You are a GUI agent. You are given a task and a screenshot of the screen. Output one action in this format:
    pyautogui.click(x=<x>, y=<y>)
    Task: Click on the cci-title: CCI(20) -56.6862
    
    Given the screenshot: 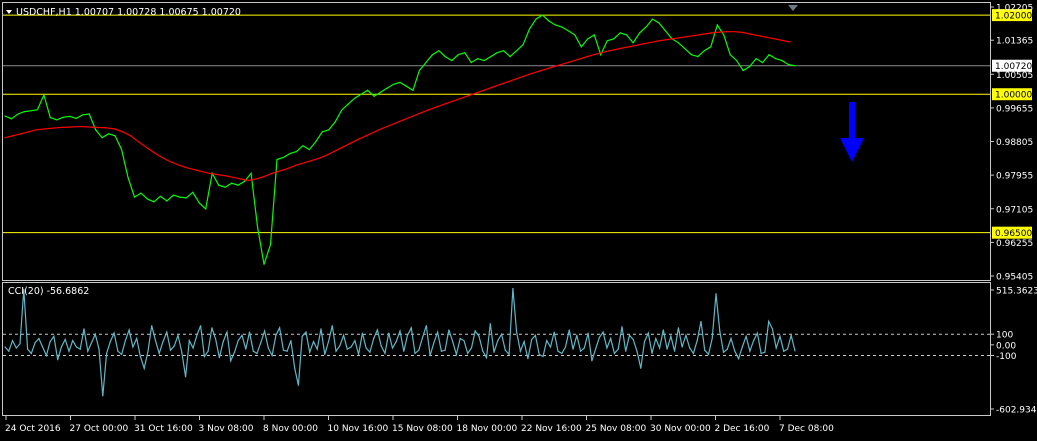 What is the action you would take?
    pyautogui.click(x=48, y=291)
    